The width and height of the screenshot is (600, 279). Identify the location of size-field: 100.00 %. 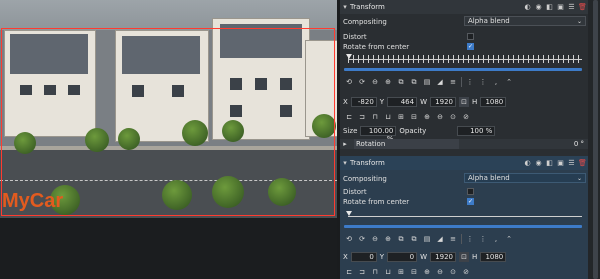
(378, 134).